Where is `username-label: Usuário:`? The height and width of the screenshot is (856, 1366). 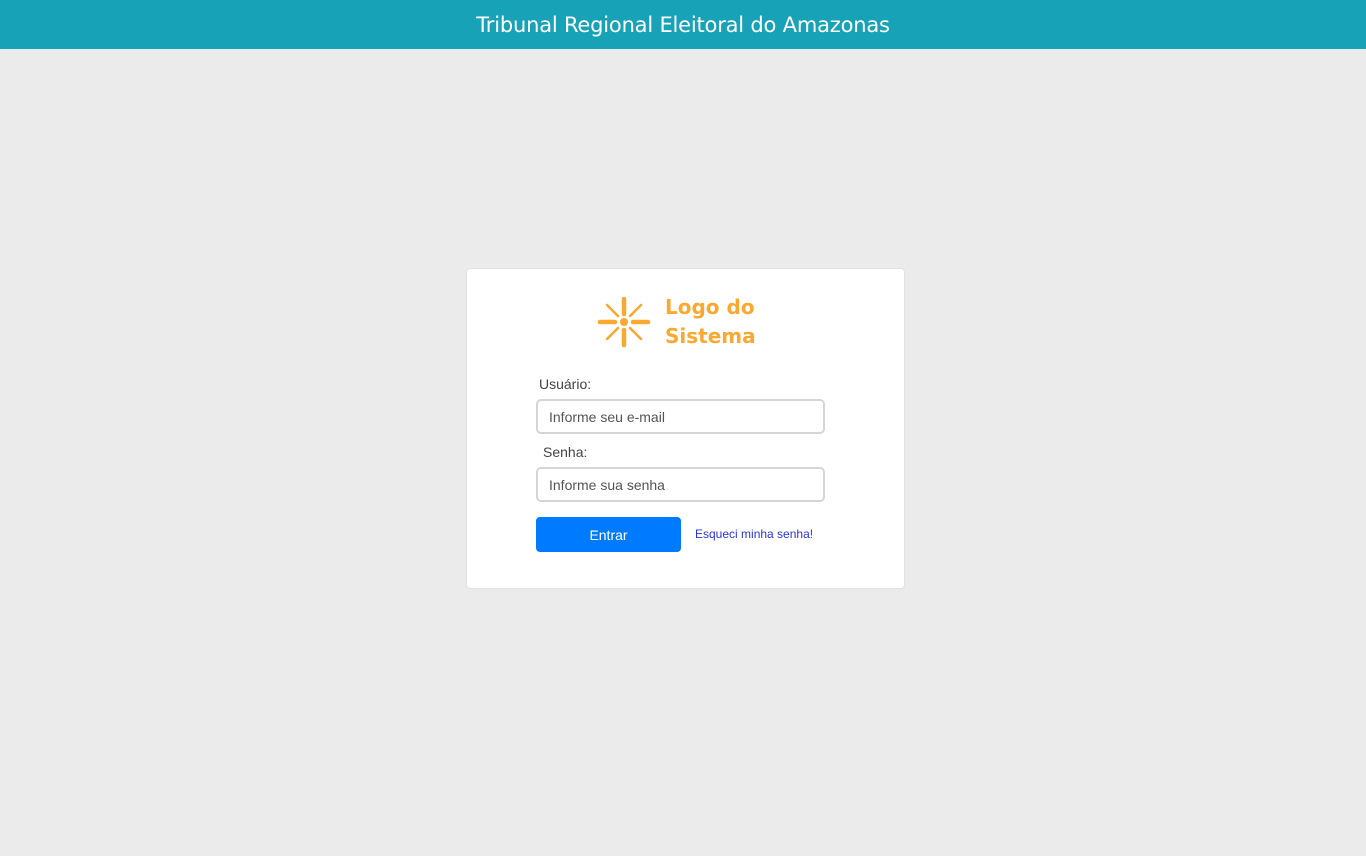 username-label: Usuário: is located at coordinates (565, 384).